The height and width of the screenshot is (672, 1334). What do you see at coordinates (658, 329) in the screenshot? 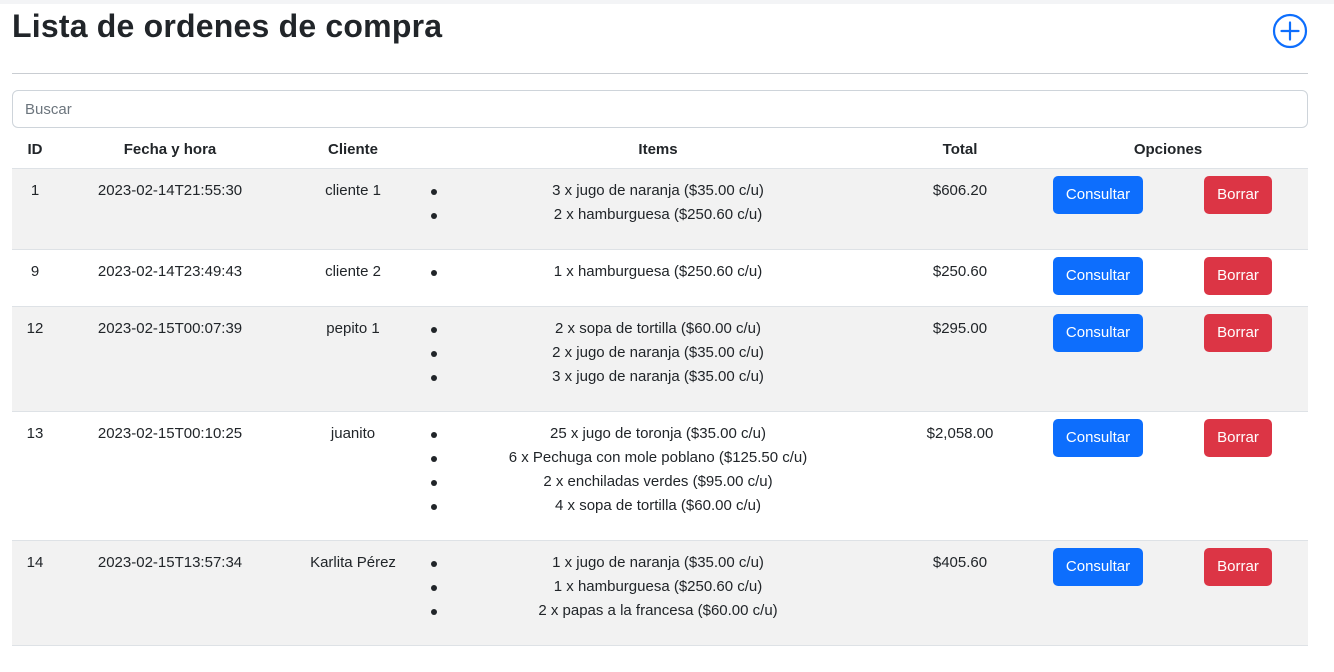
I see `item-entry: 2 x sopa de tortilla ($60.00 c/u)` at bounding box center [658, 329].